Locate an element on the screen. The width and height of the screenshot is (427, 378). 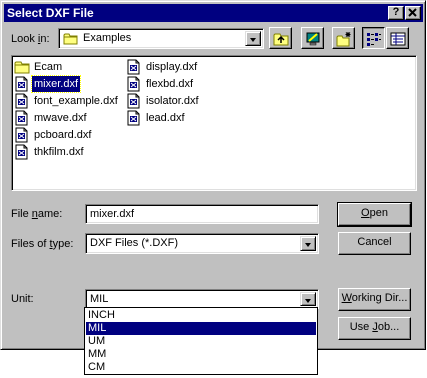
file-type-combo: DXF Files (*.DXF) is located at coordinates (202, 243).